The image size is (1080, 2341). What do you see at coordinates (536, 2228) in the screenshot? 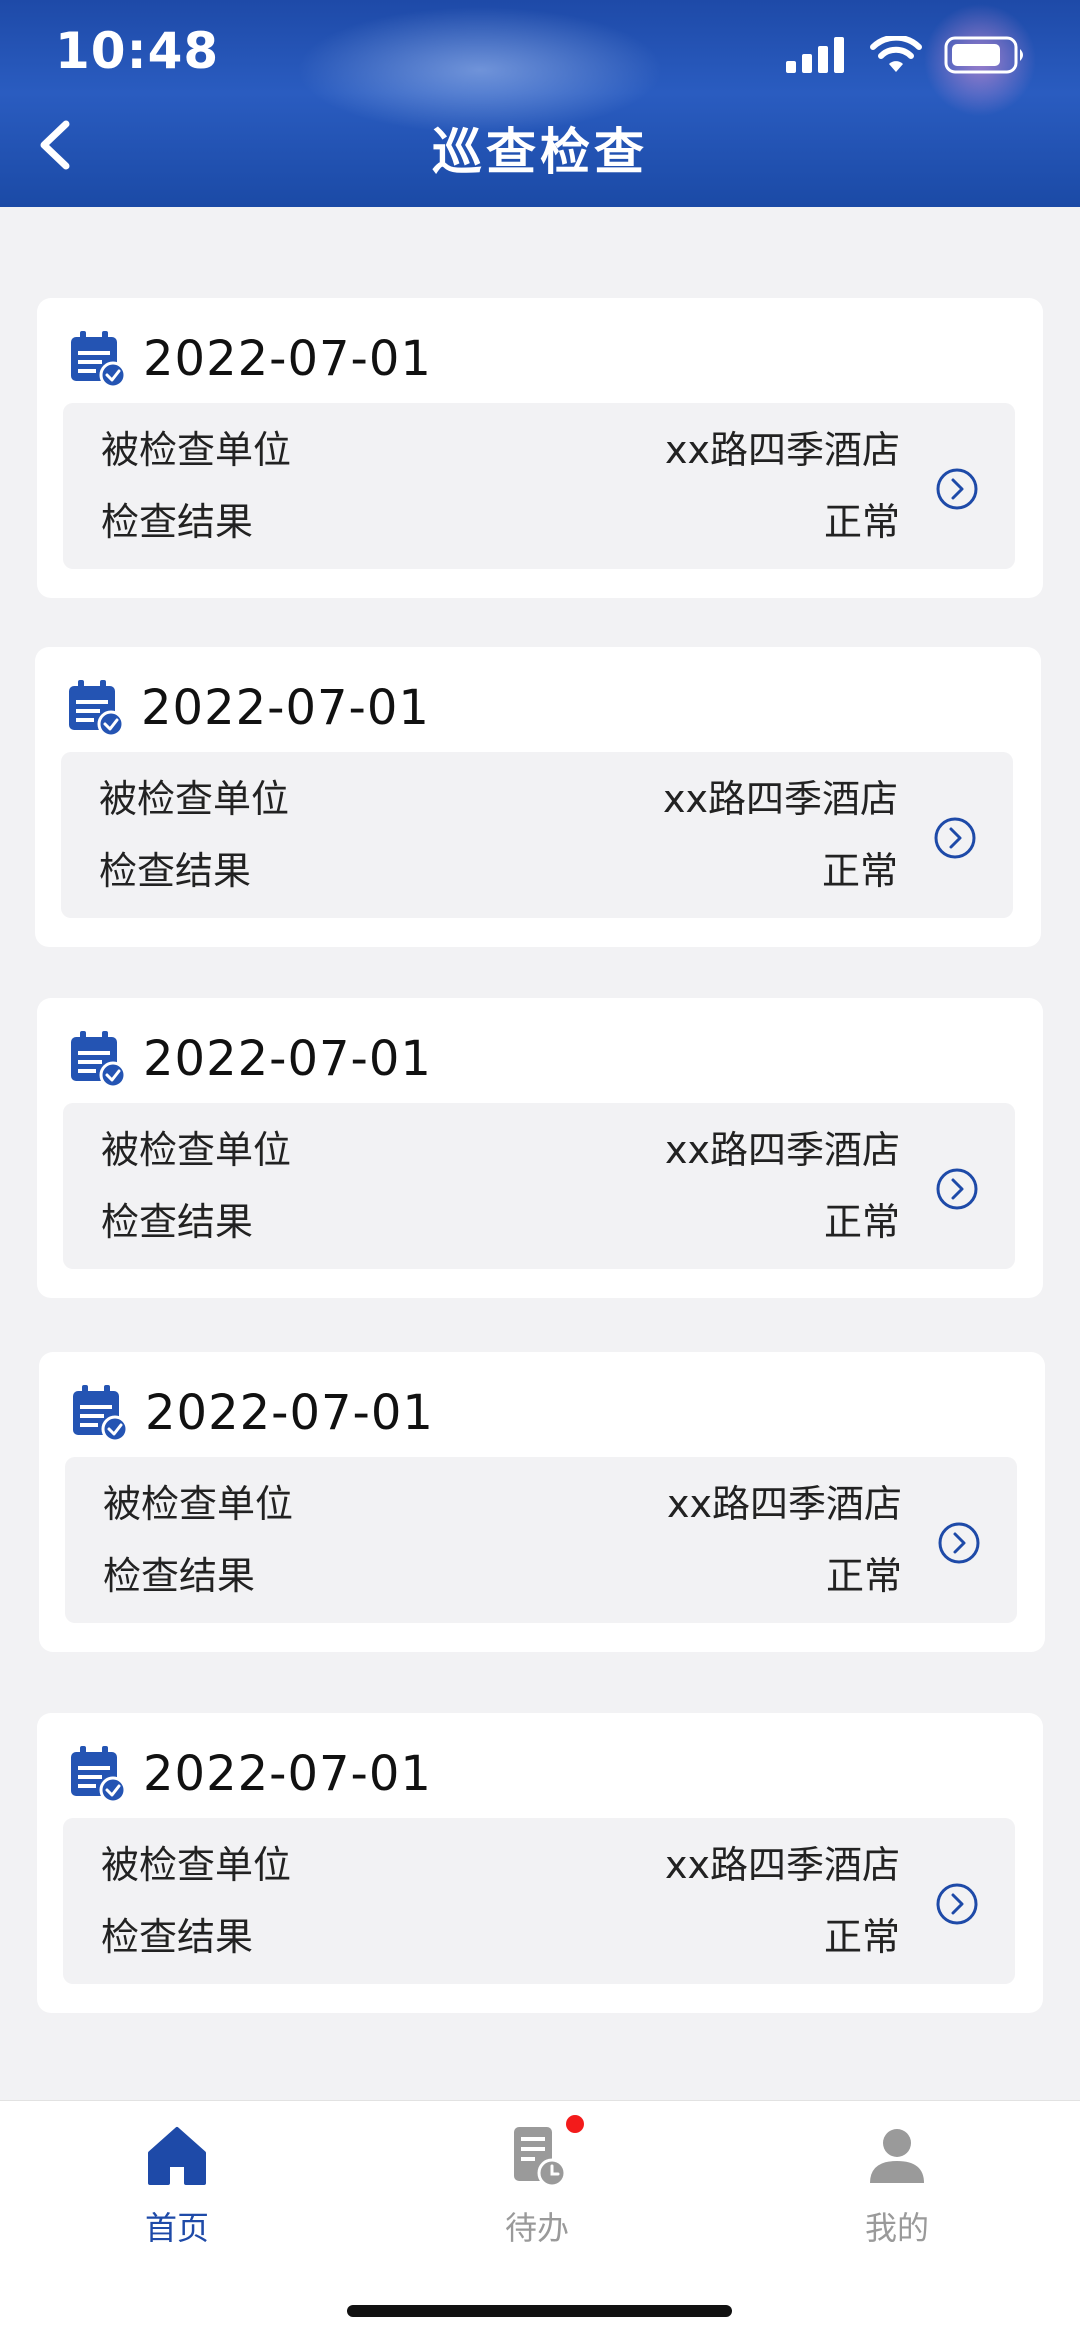
I see `tab-todo-label: 待办` at bounding box center [536, 2228].